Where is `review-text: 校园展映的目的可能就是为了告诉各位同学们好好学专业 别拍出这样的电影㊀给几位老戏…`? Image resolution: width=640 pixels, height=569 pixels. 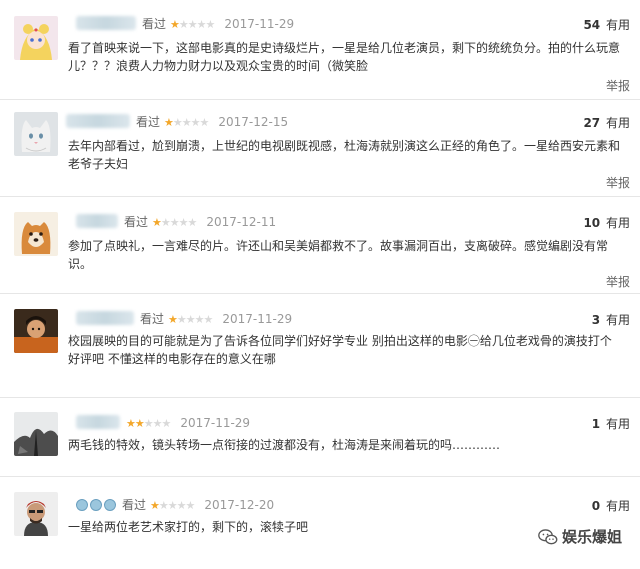
review-text: 校园展映的目的可能就是为了告诉各位同学们好好学专业 别拍出这样的电影㊀给几位老戏… is located at coordinates (340, 350).